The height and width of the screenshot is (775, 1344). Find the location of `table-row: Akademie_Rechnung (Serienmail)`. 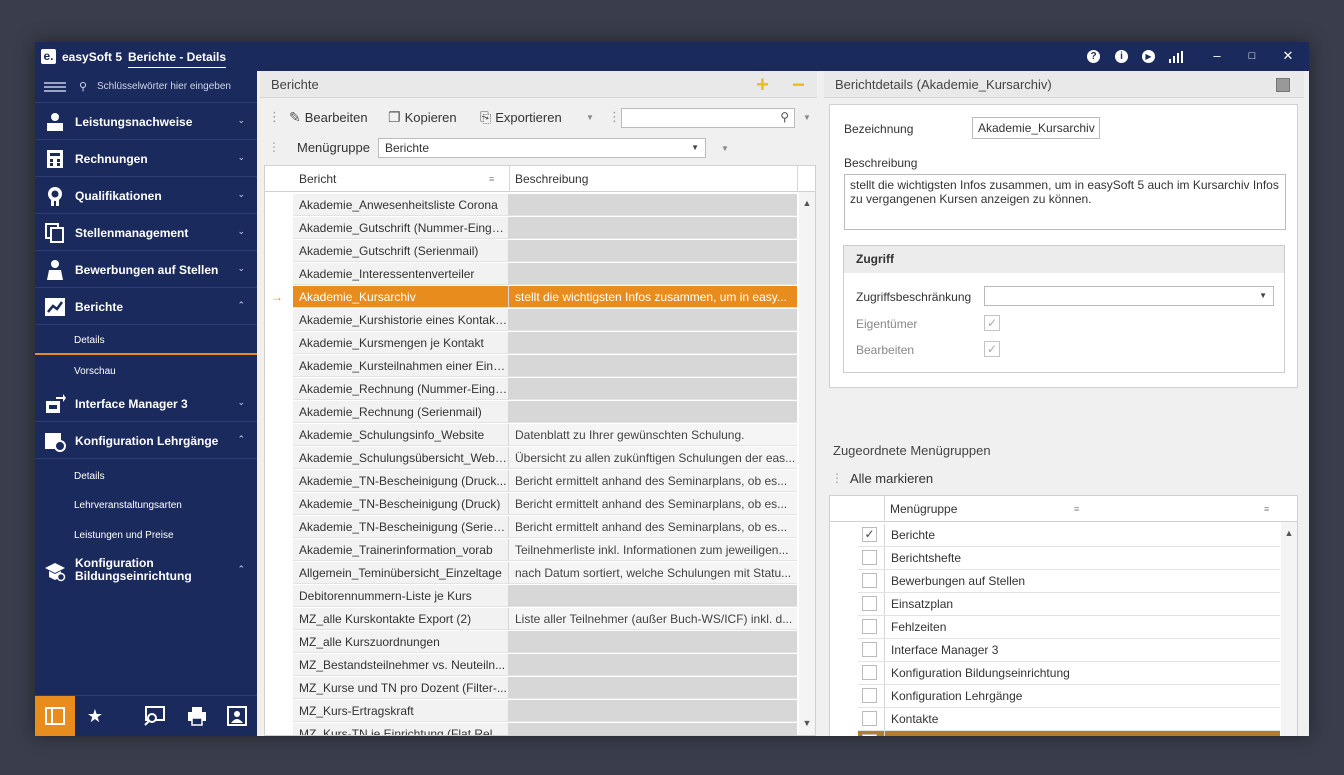

table-row: Akademie_Rechnung (Serienmail) is located at coordinates (545, 412).